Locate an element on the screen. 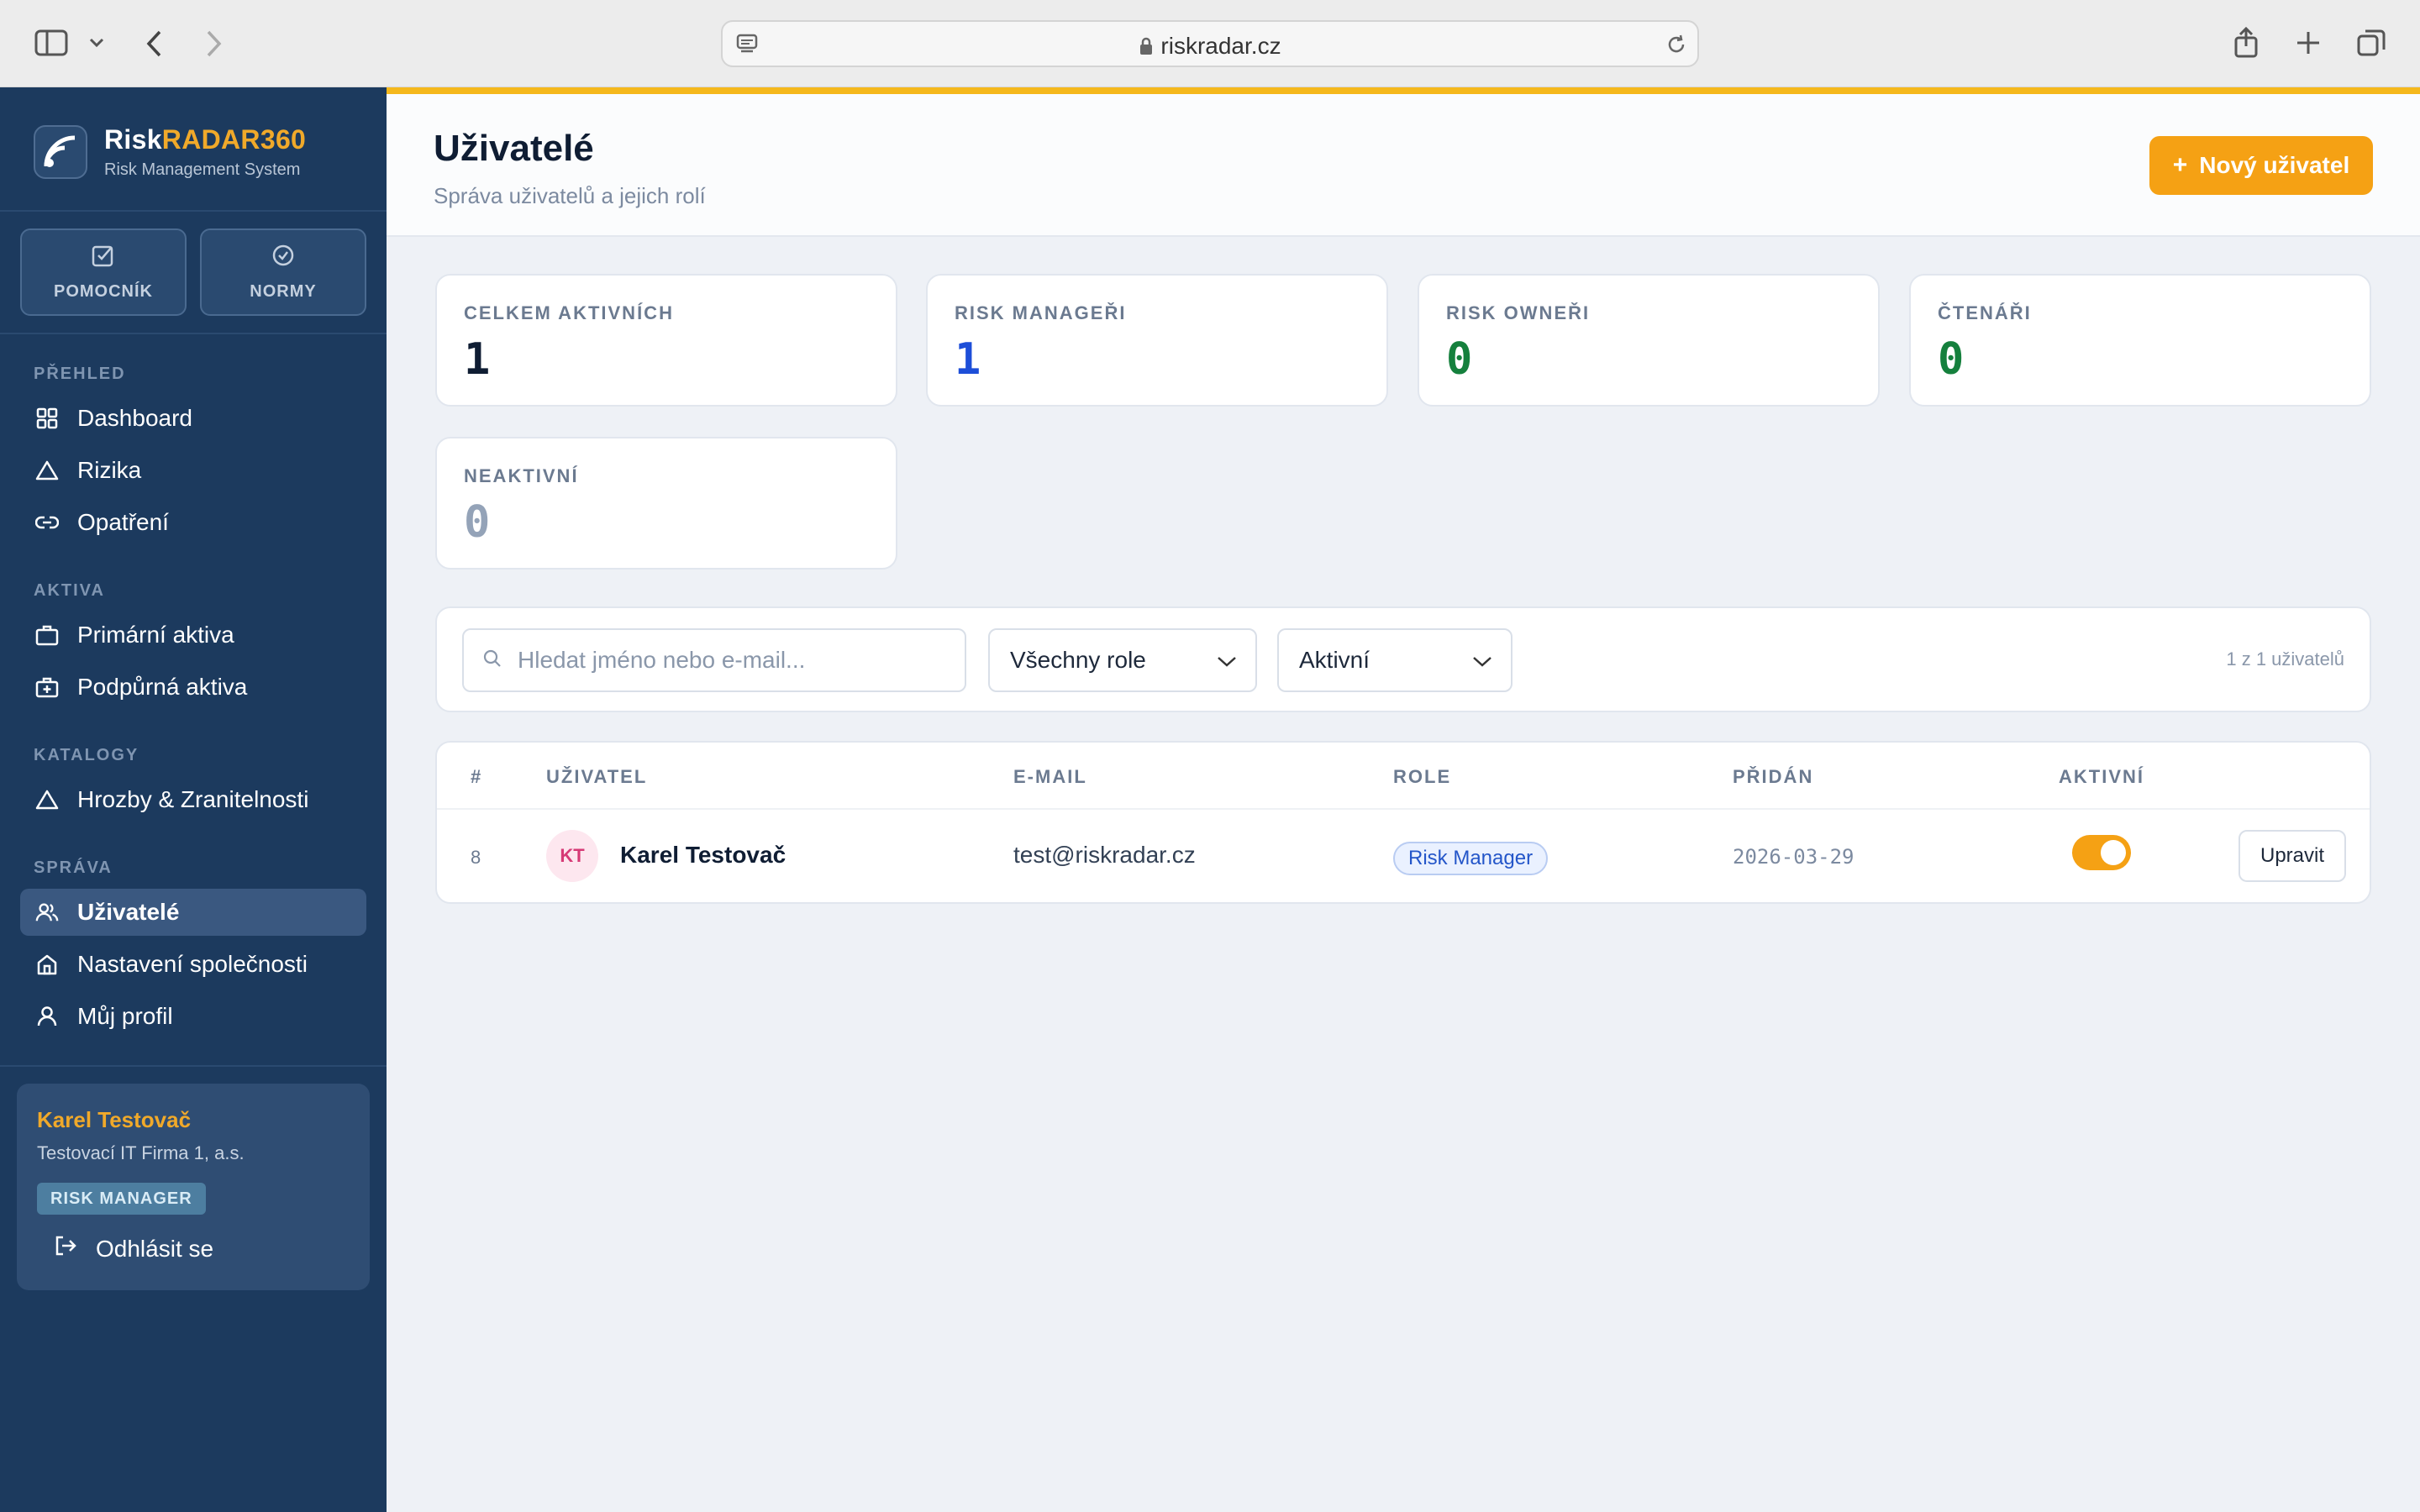  status-filter-value: Aktivní is located at coordinates (1334, 660).